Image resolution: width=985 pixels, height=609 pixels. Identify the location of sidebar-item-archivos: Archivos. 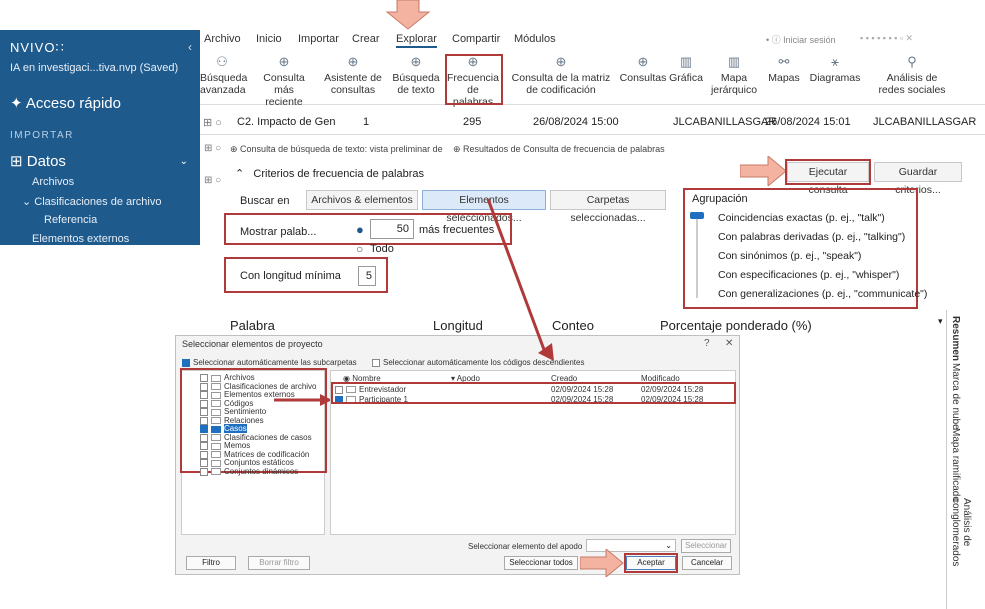
(53, 182).